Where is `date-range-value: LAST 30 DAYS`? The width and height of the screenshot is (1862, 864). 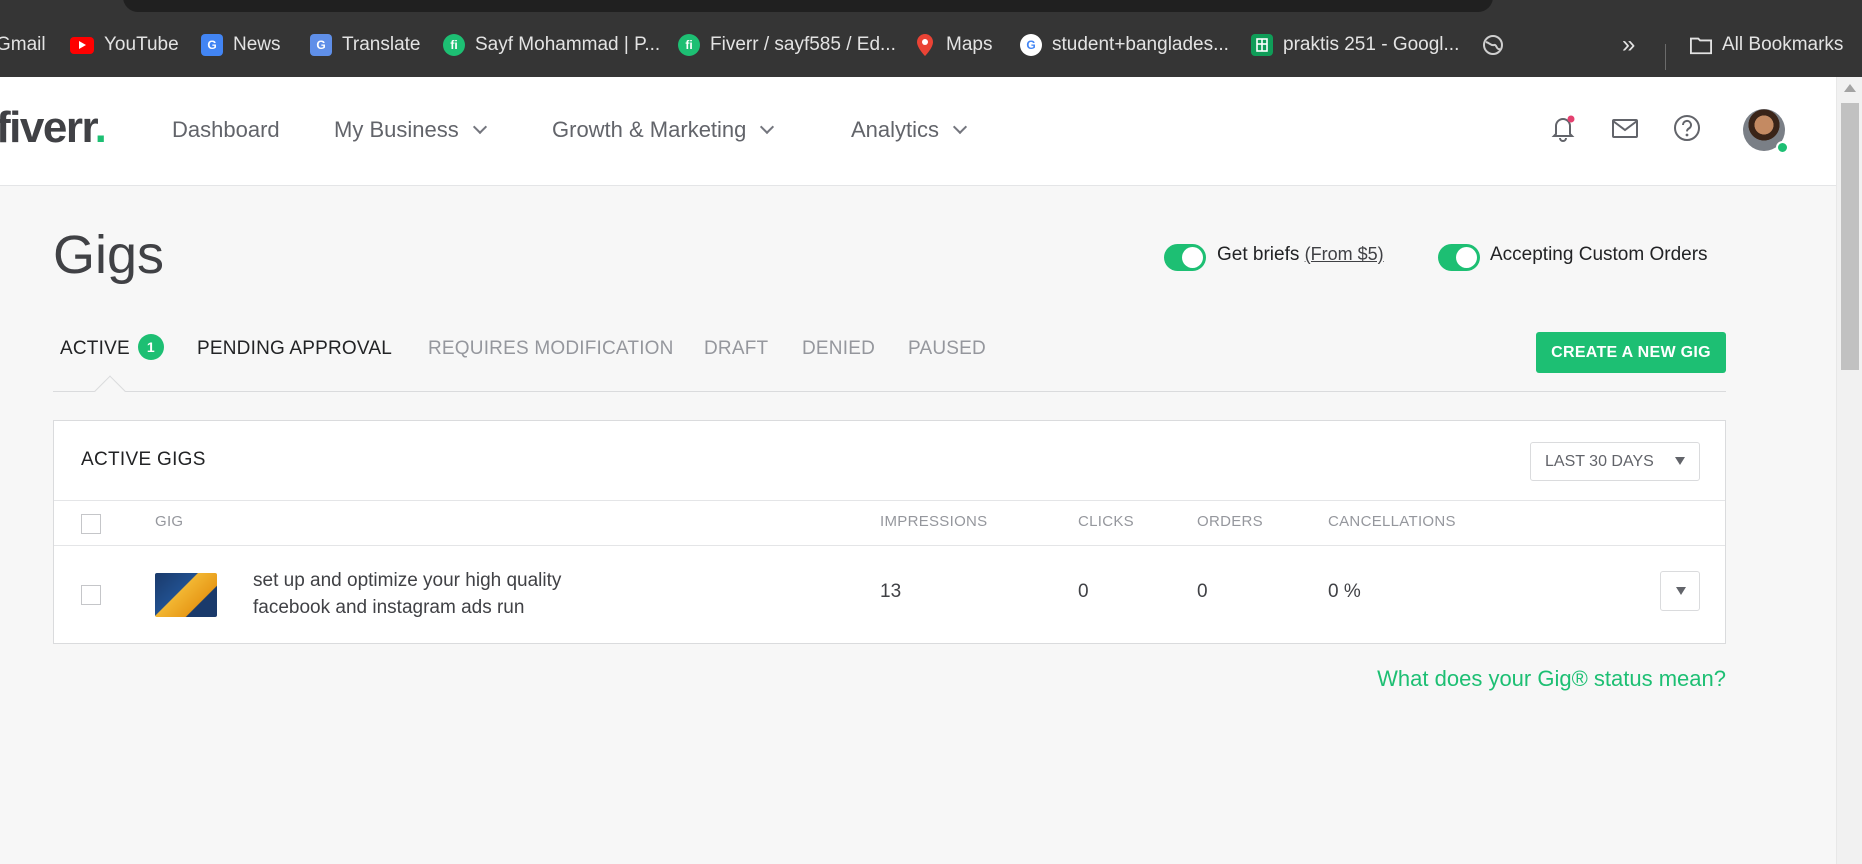
date-range-value: LAST 30 DAYS is located at coordinates (1599, 461).